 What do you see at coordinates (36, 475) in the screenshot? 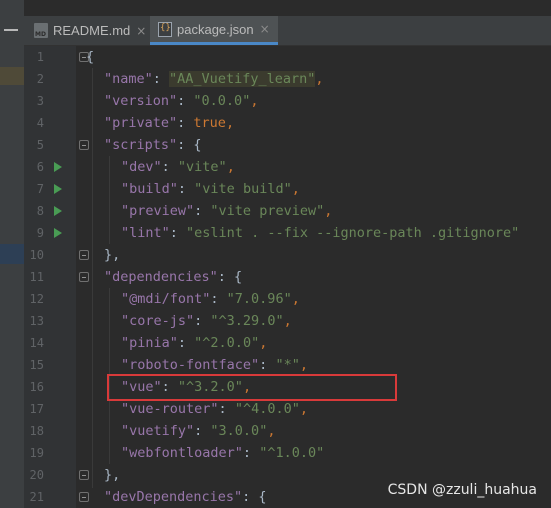
I see `line-number: 20` at bounding box center [36, 475].